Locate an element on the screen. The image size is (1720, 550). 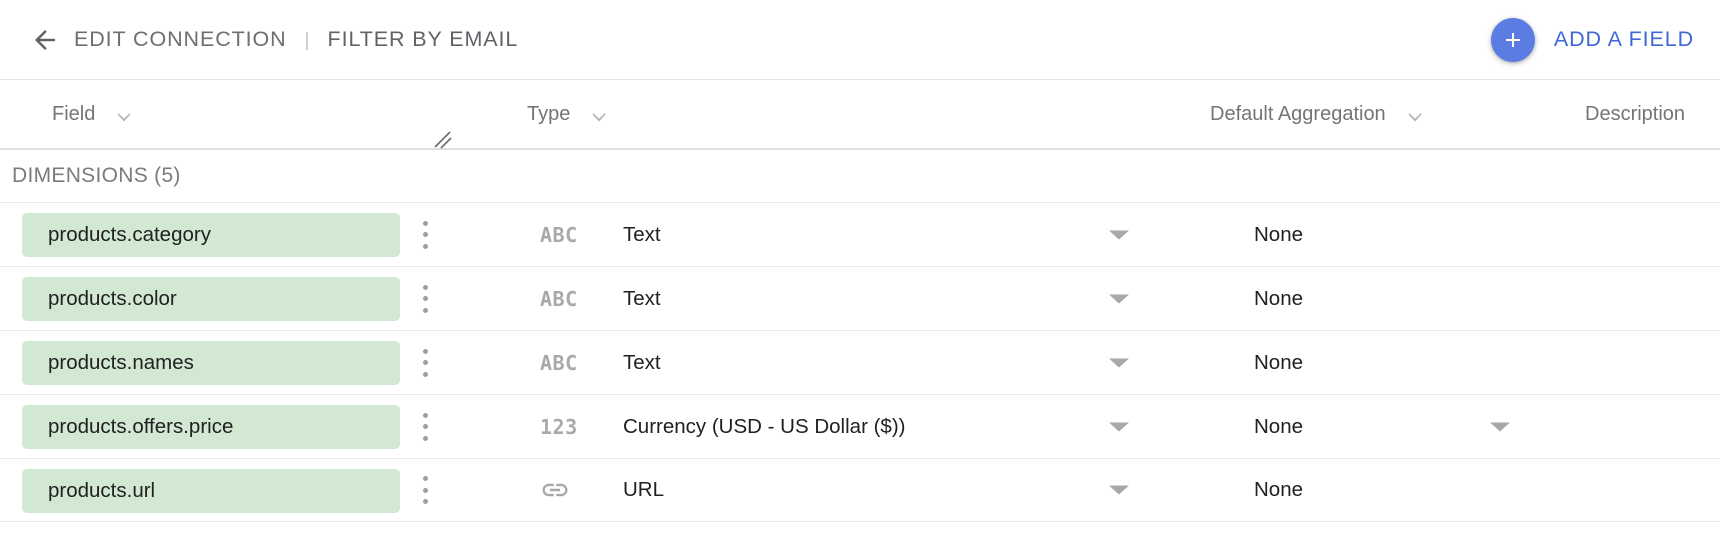
column-header-description: Description is located at coordinates (1635, 114).